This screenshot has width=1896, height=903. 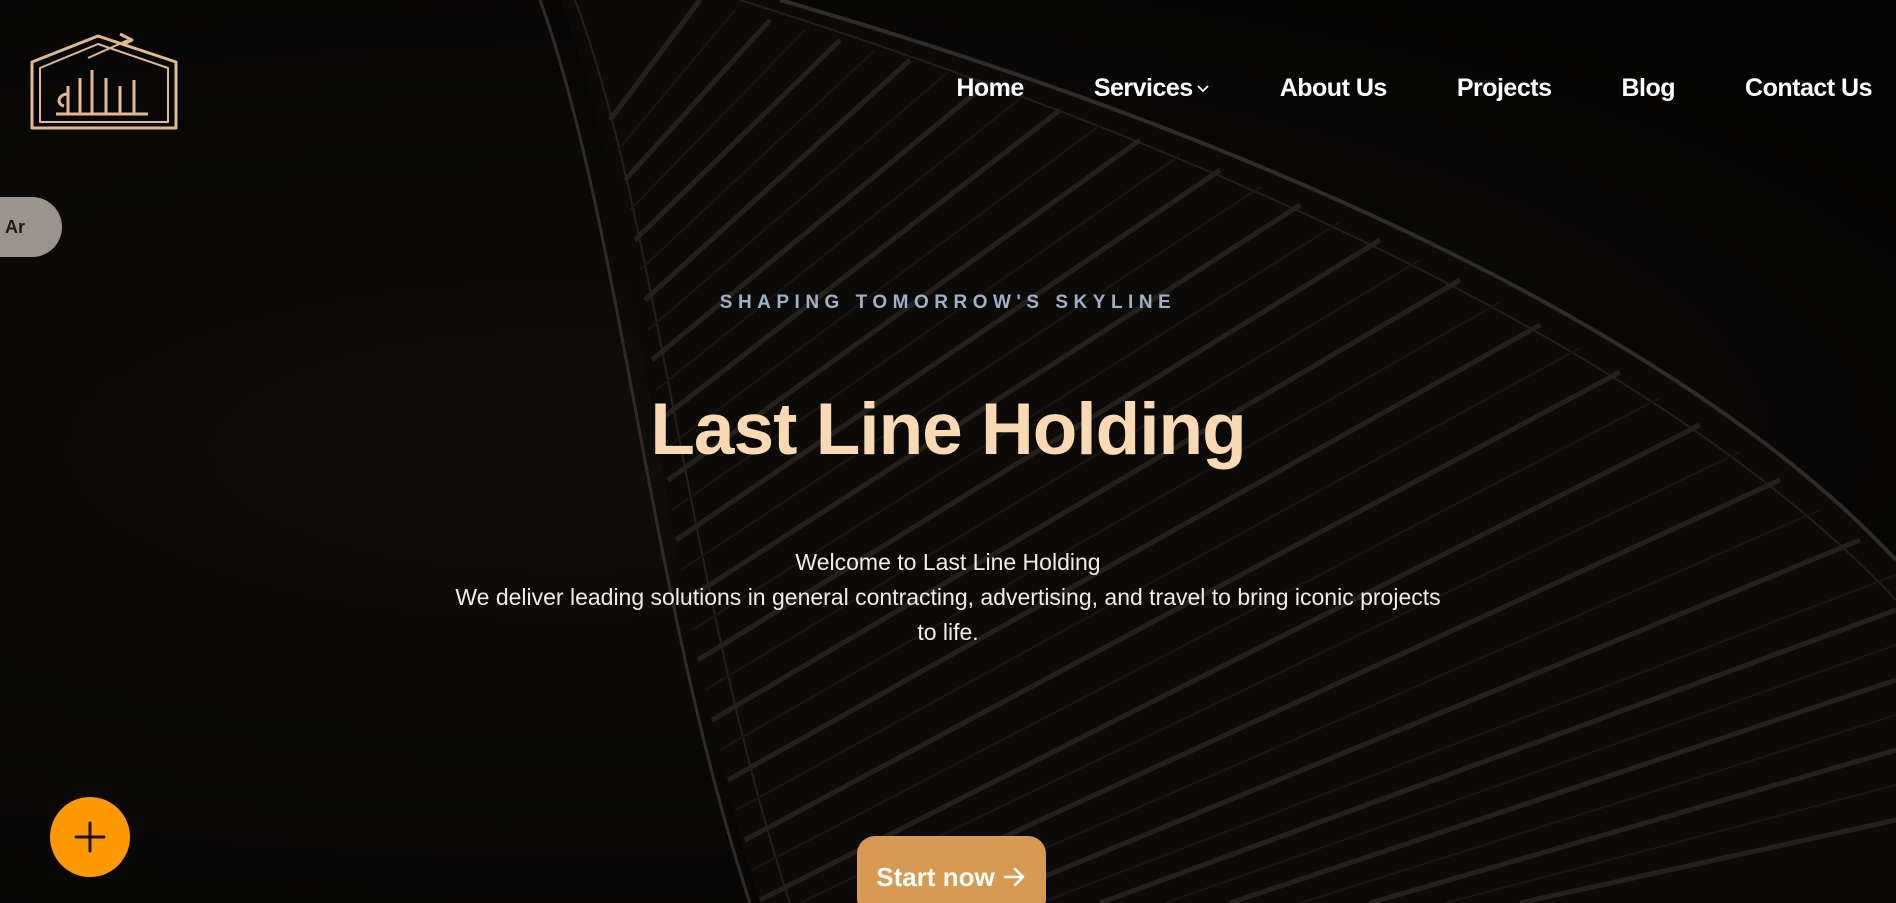 What do you see at coordinates (948, 562) in the screenshot?
I see `hero-description-welcome: Welcome to Last Line Holding` at bounding box center [948, 562].